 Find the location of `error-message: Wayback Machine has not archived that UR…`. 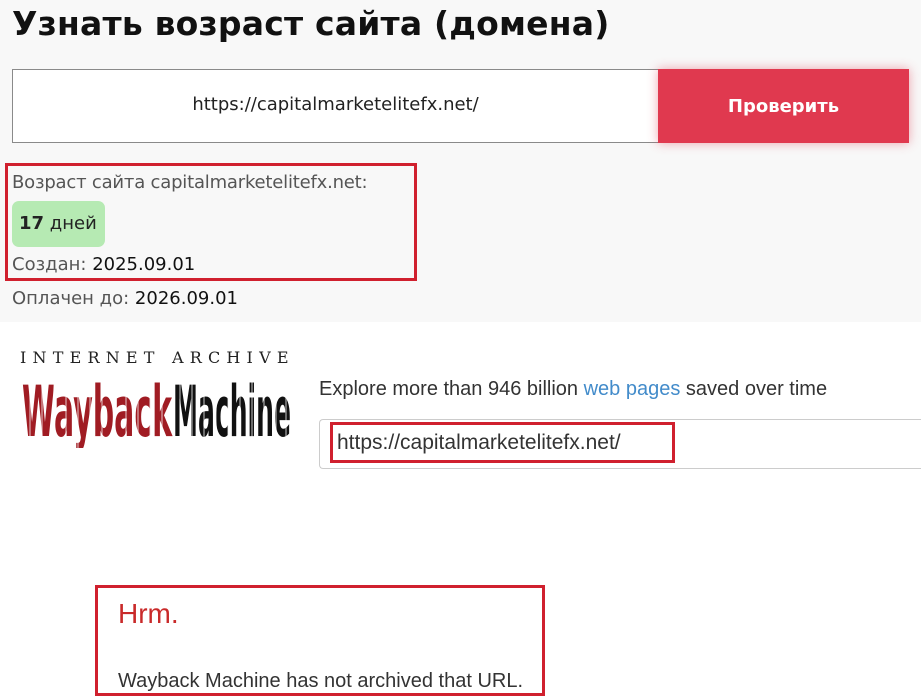

error-message: Wayback Machine has not archived that UR… is located at coordinates (321, 681).